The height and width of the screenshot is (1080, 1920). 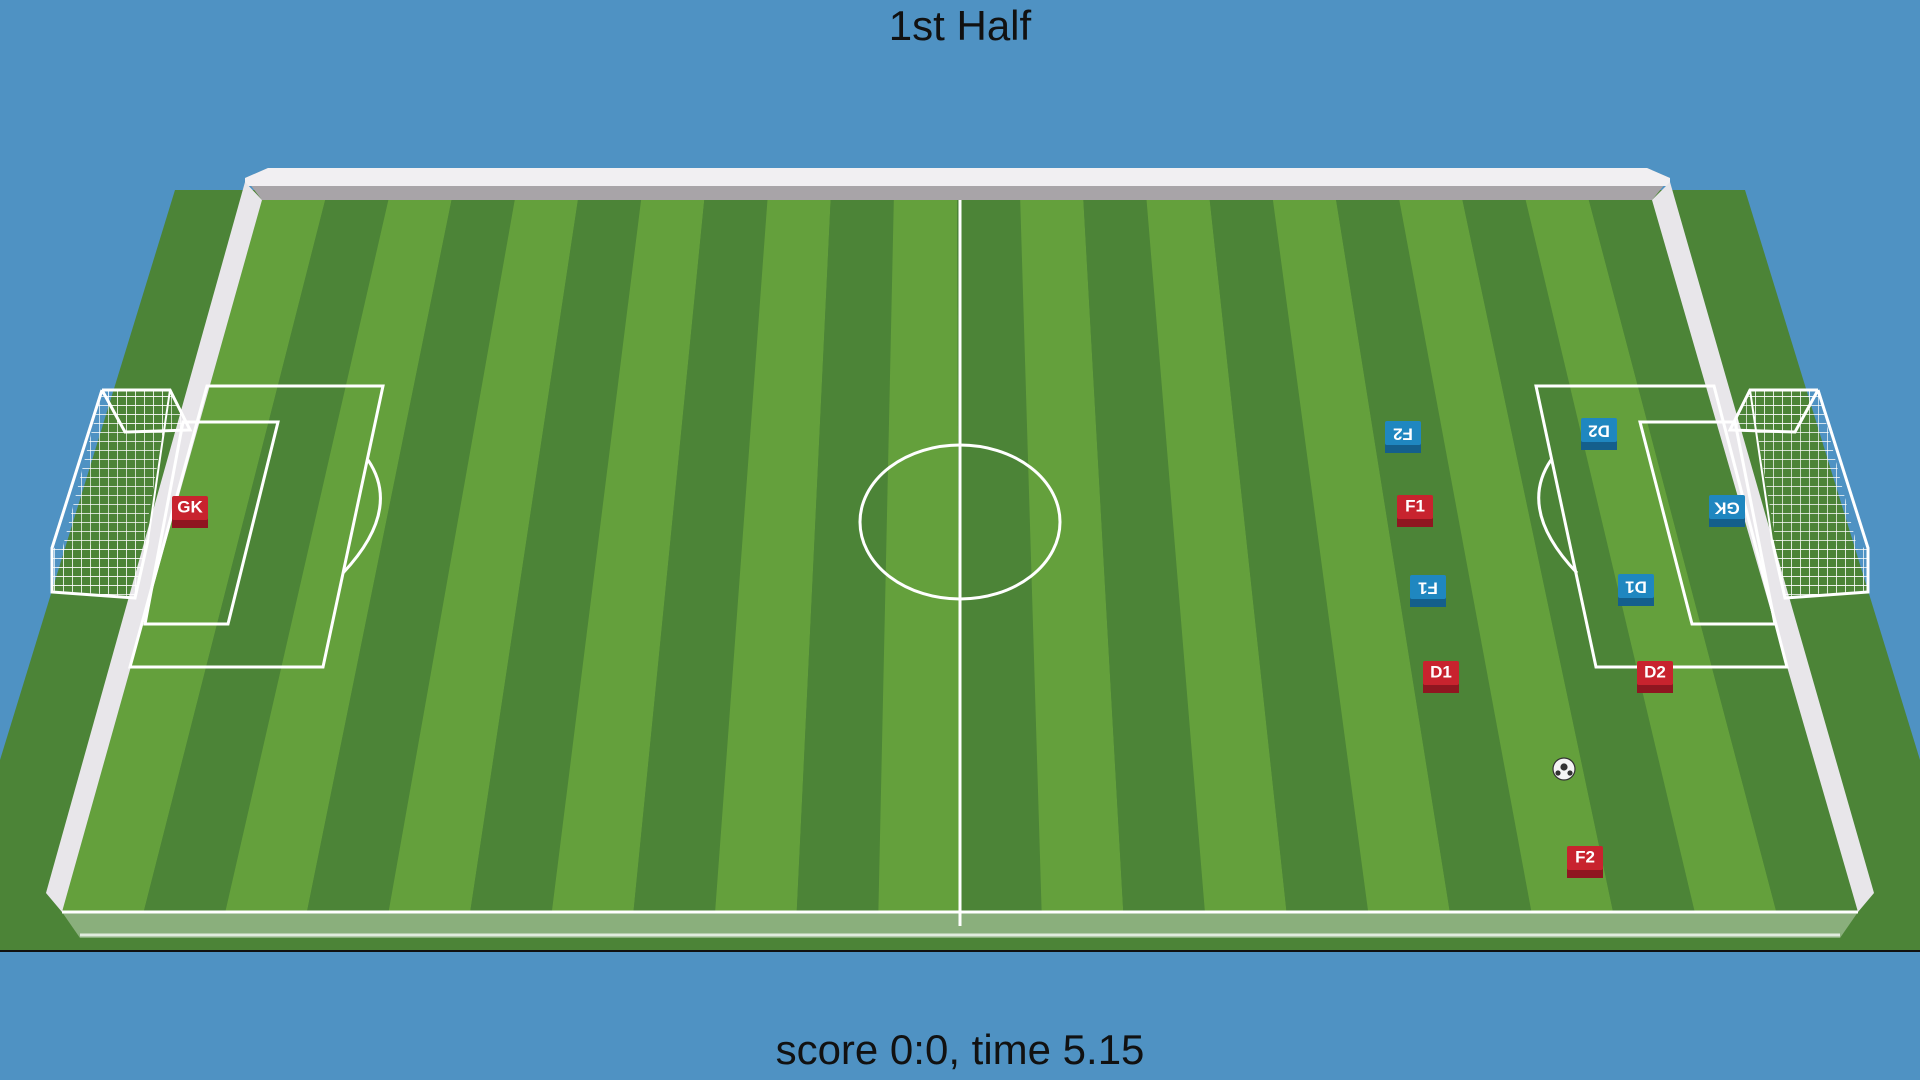 I want to click on ball, so click(x=1564, y=769).